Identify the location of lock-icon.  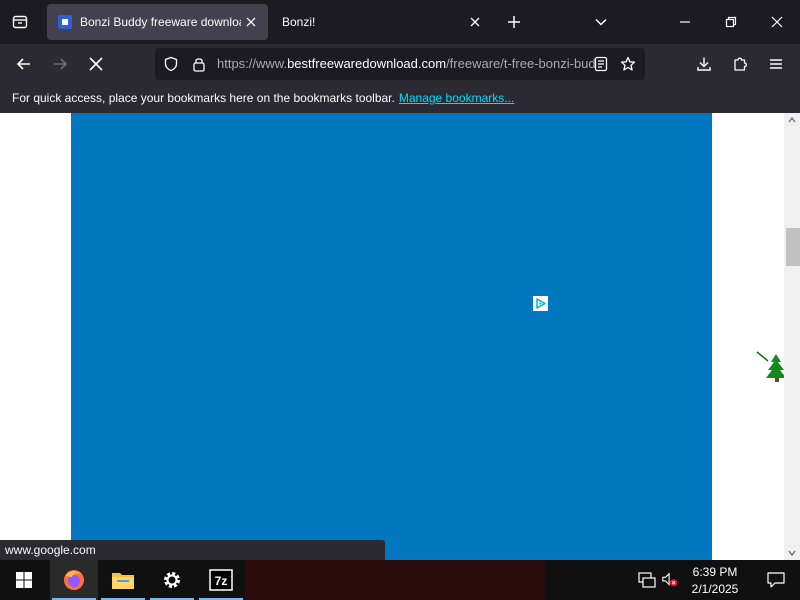
(199, 65).